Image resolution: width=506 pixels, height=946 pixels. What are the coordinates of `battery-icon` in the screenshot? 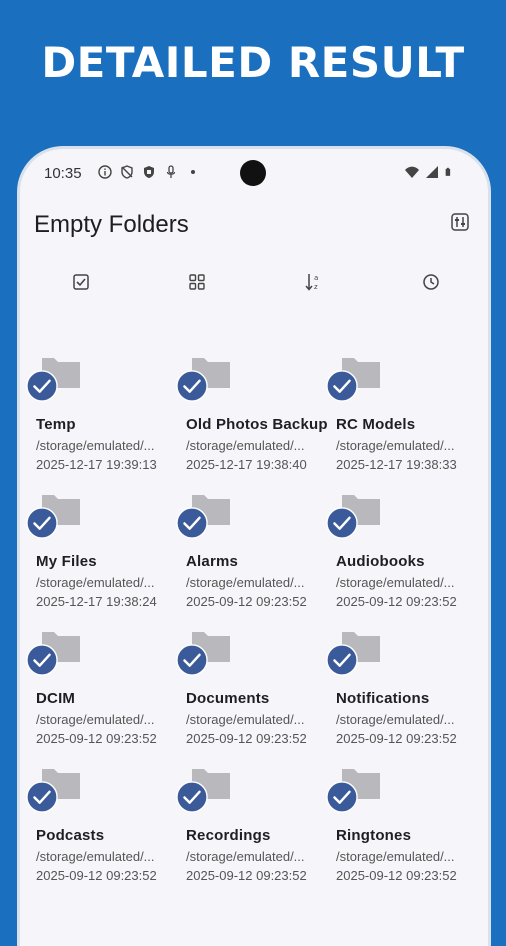 It's located at (448, 171).